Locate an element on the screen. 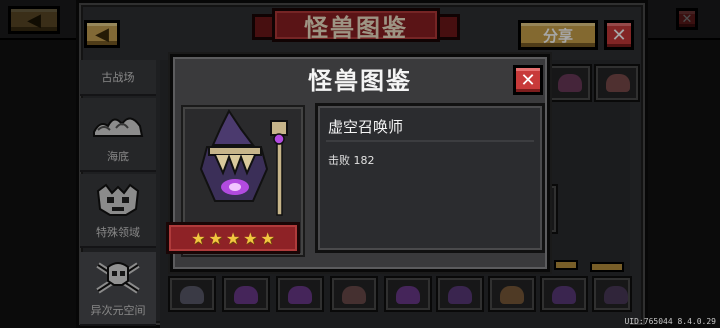 This screenshot has width=720, height=328. close-icon: ✕ is located at coordinates (528, 80).